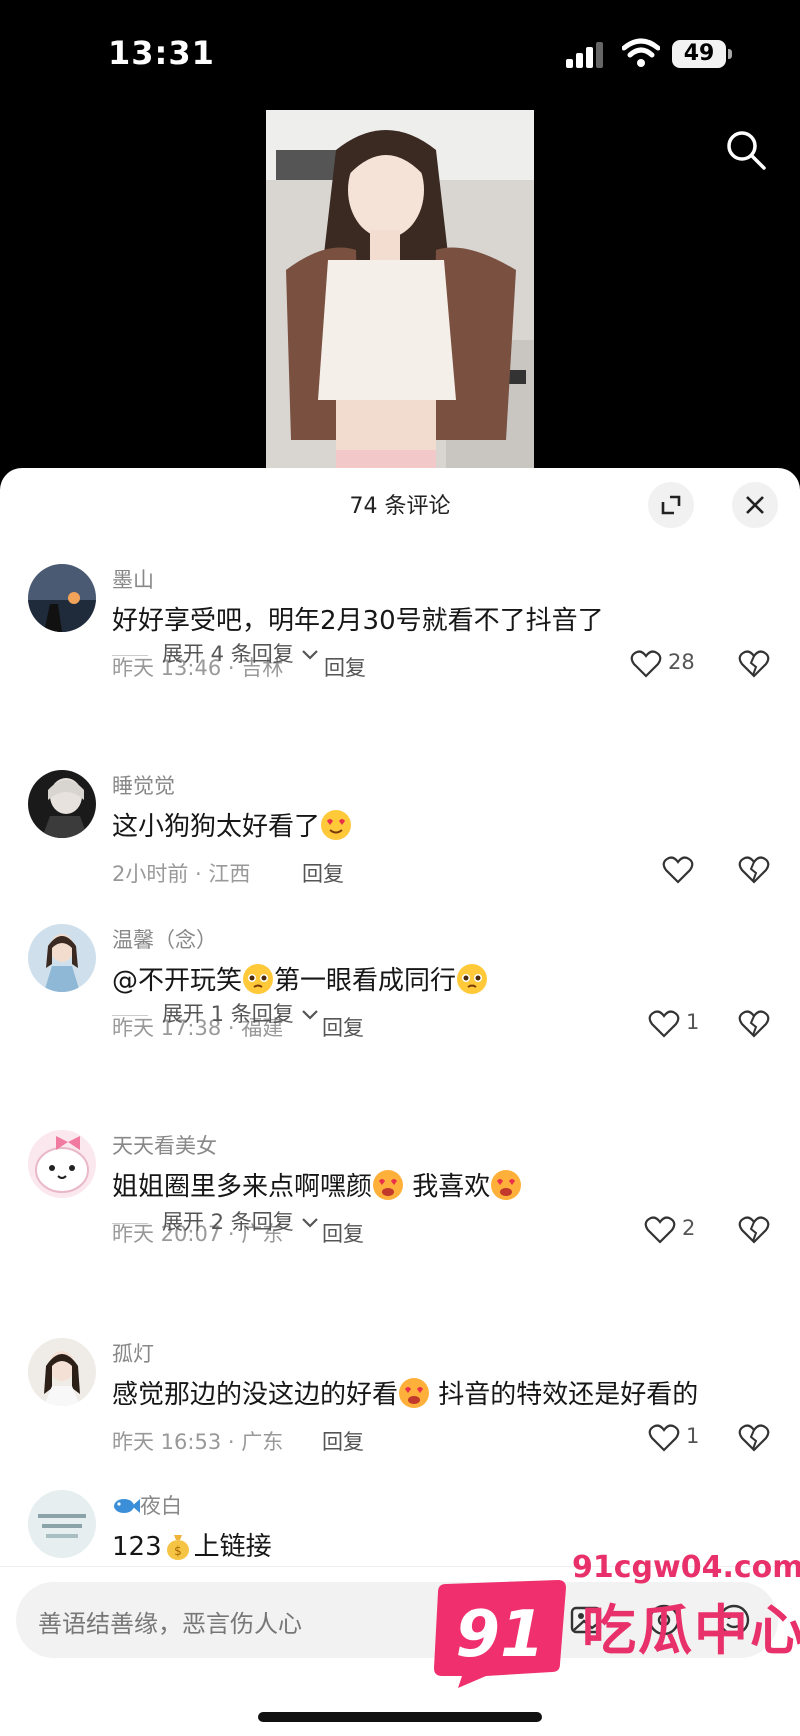  I want to click on expand-panel-button, so click(671, 505).